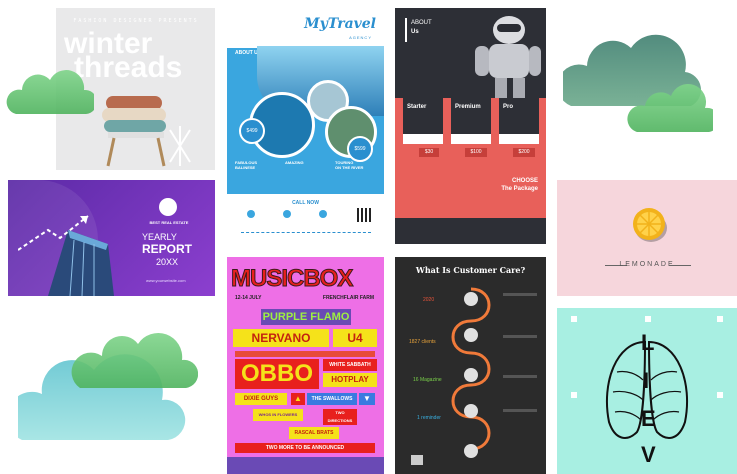 Image resolution: width=737 pixels, height=474 pixels. Describe the element at coordinates (108, 386) in the screenshot. I see `cloud-decoration-blue` at that location.